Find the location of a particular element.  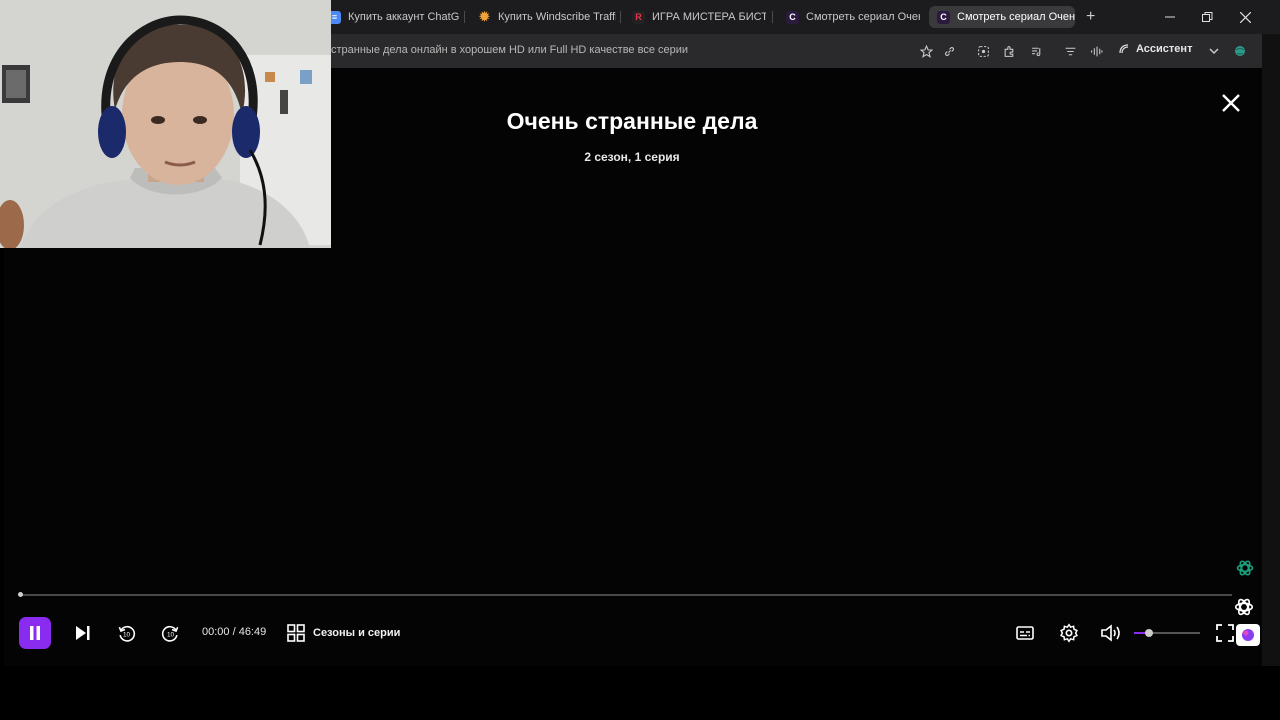

rewind-10-button: 10 is located at coordinates (126, 633).